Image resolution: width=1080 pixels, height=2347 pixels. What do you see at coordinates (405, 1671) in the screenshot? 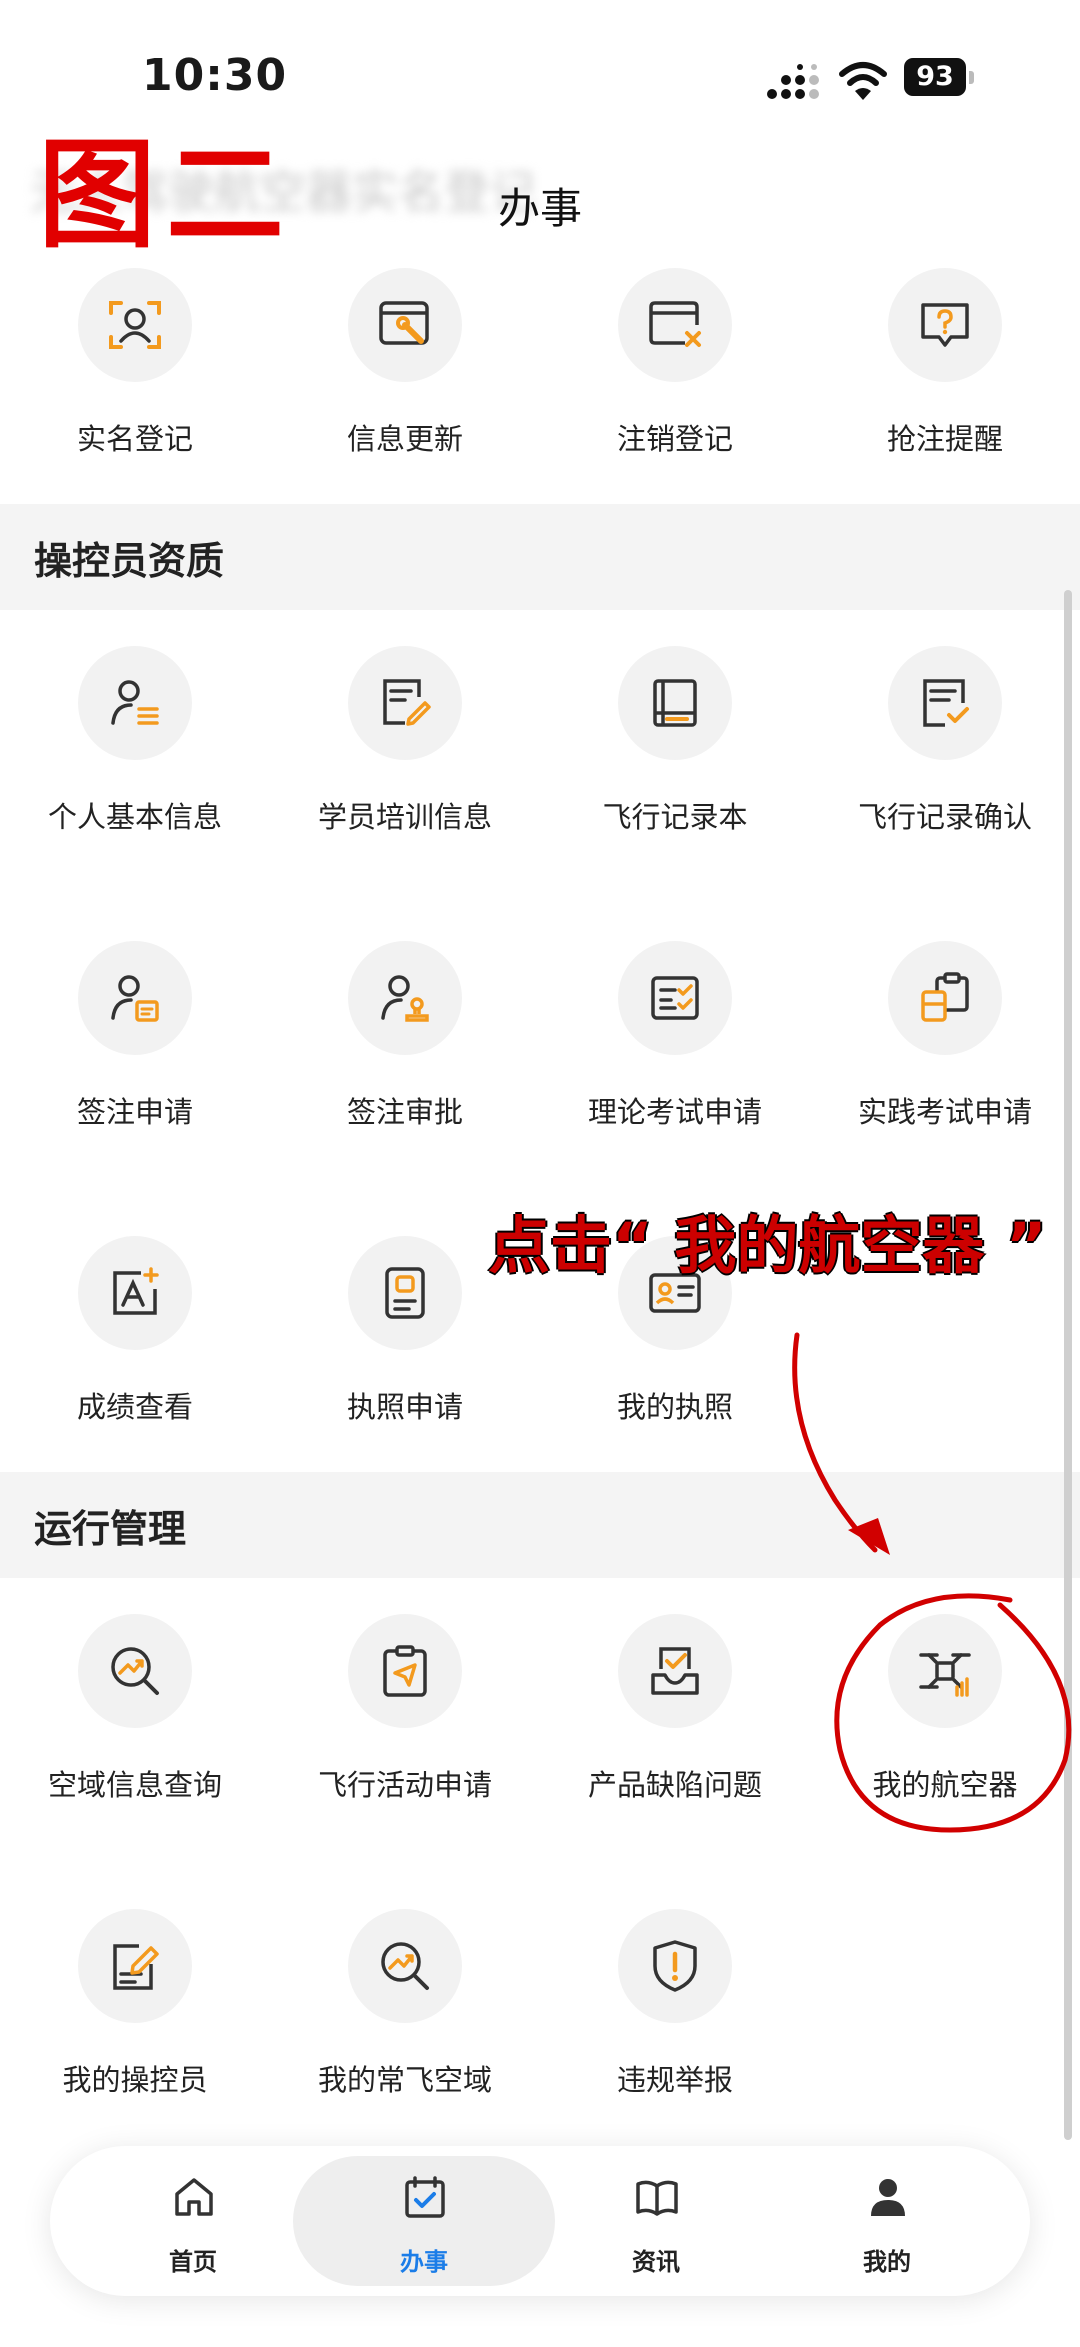
I see `clipboard-plane-icon` at bounding box center [405, 1671].